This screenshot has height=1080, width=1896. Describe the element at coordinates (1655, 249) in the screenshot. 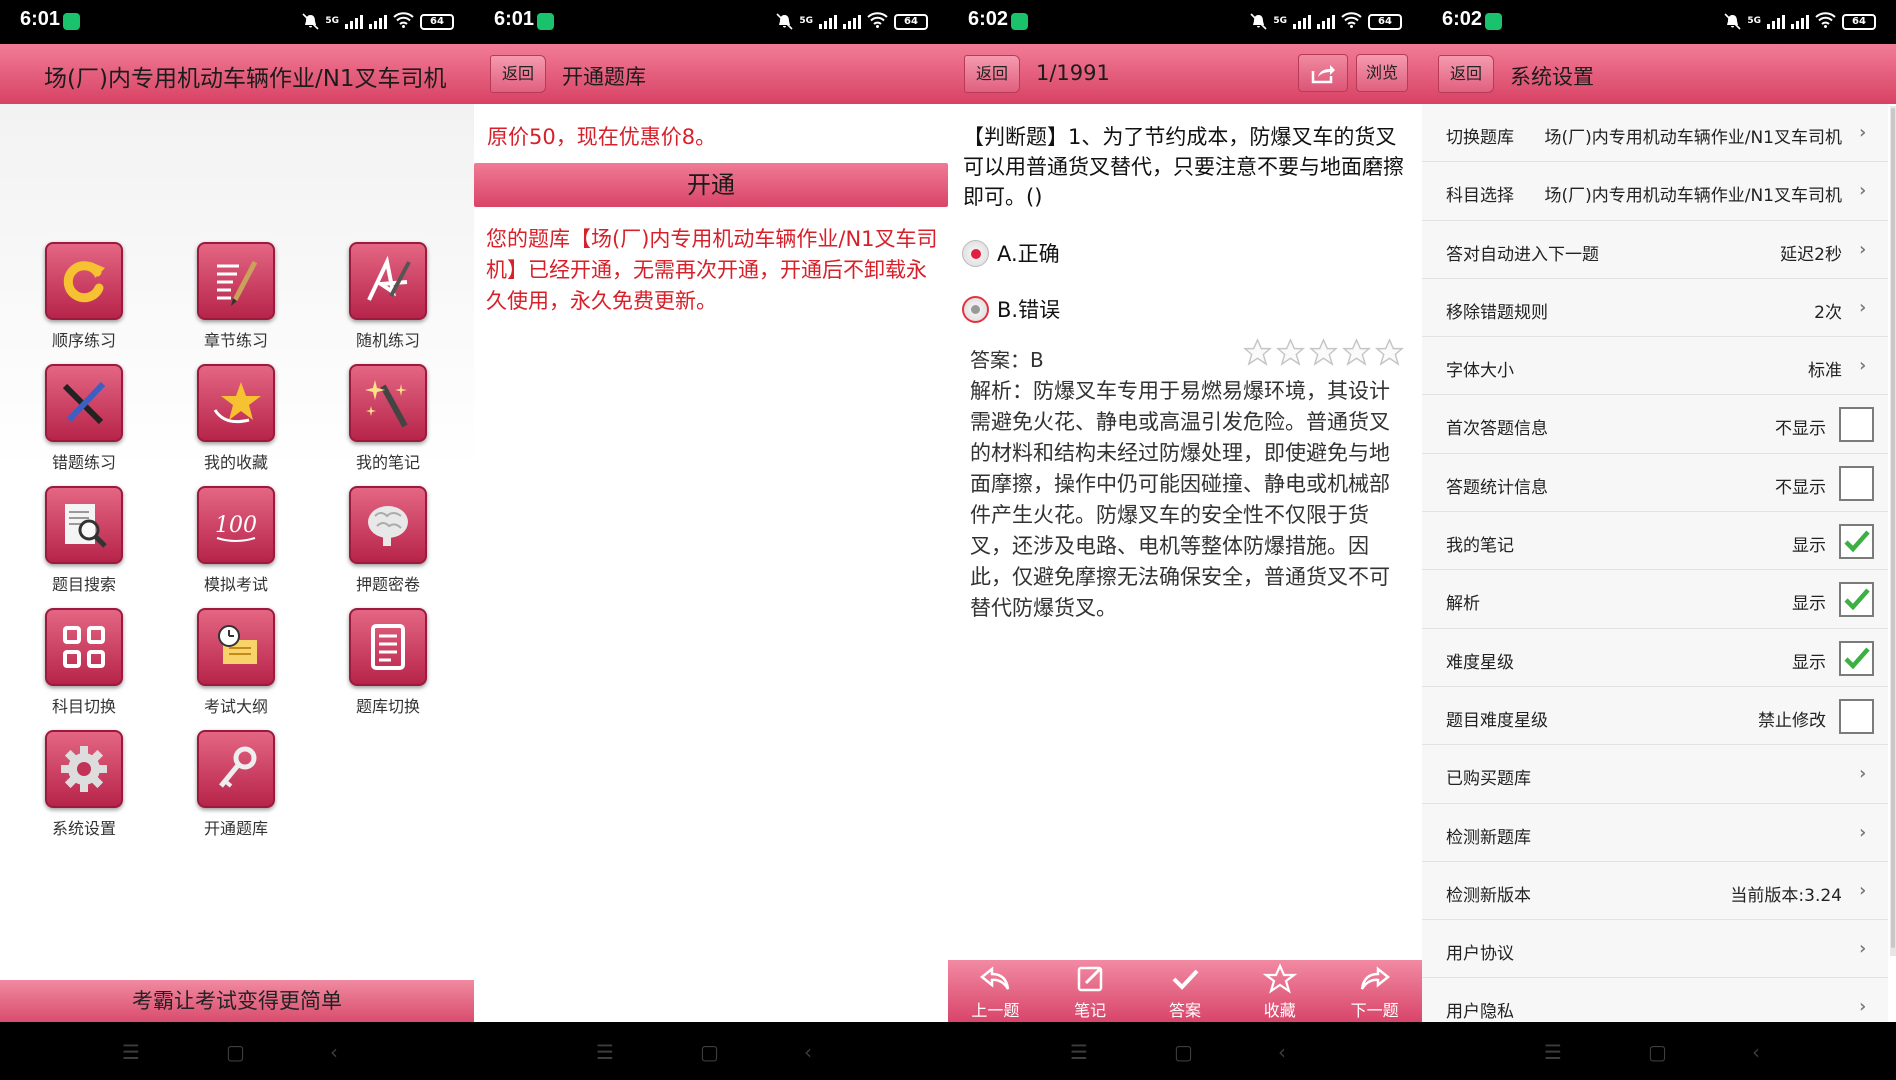

I see `settings-row: 答对自动进入下一题 延迟2秒 ›` at that location.